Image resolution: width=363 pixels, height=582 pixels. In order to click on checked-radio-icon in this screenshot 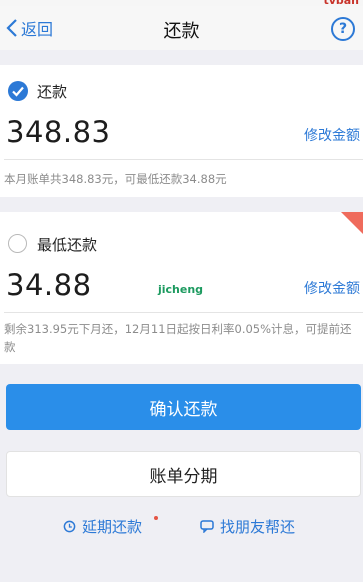, I will do `click(18, 91)`.